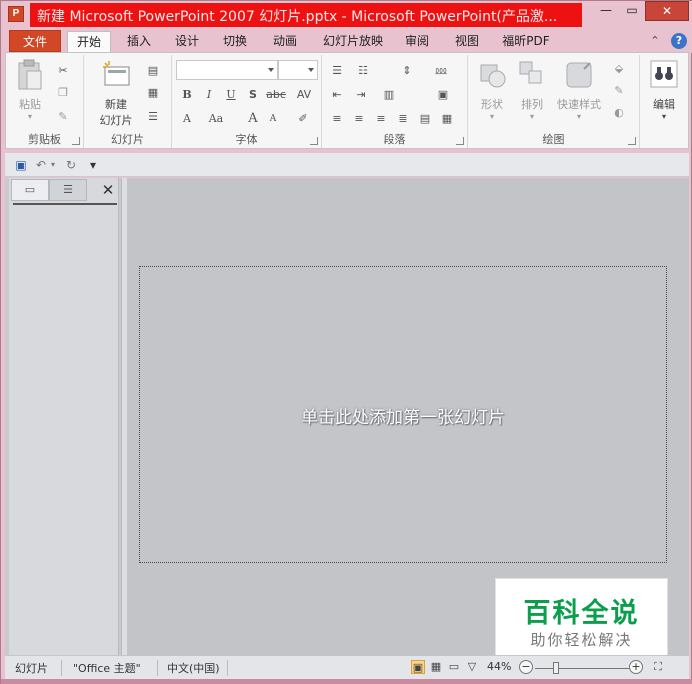  Describe the element at coordinates (187, 42) in the screenshot. I see `tab-design: 设计` at that location.